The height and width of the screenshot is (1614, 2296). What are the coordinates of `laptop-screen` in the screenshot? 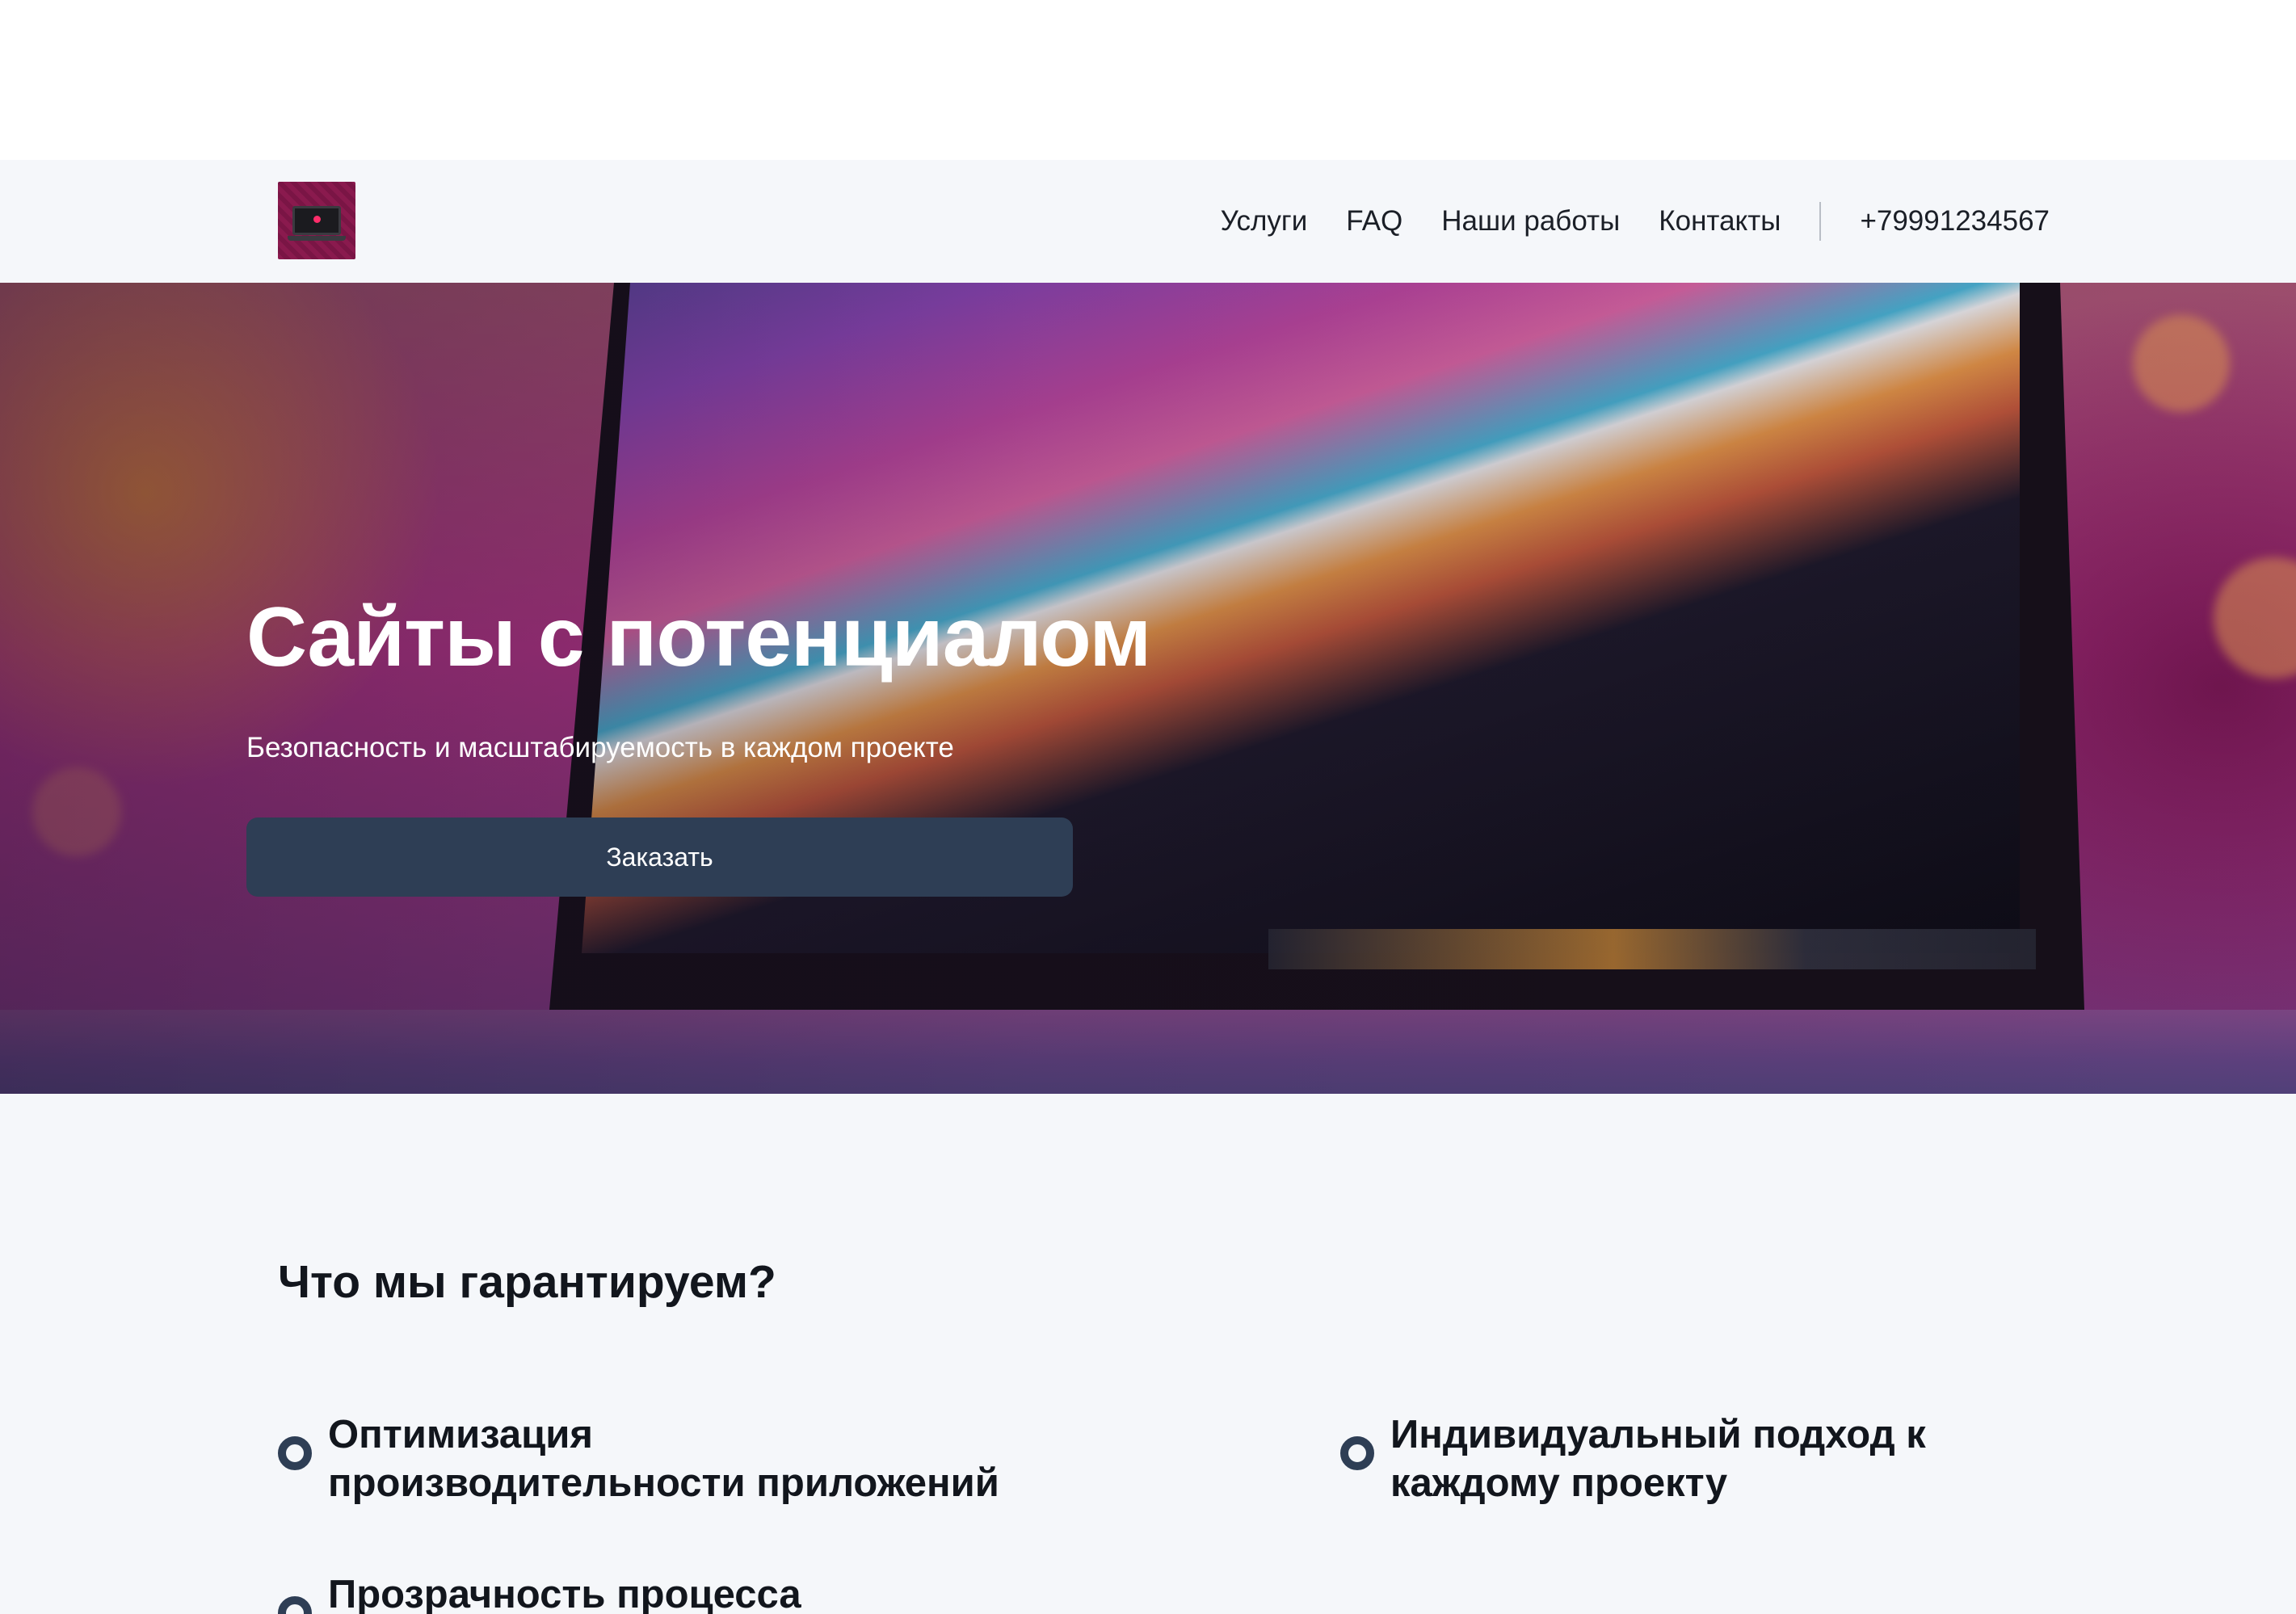 It's located at (316, 221).